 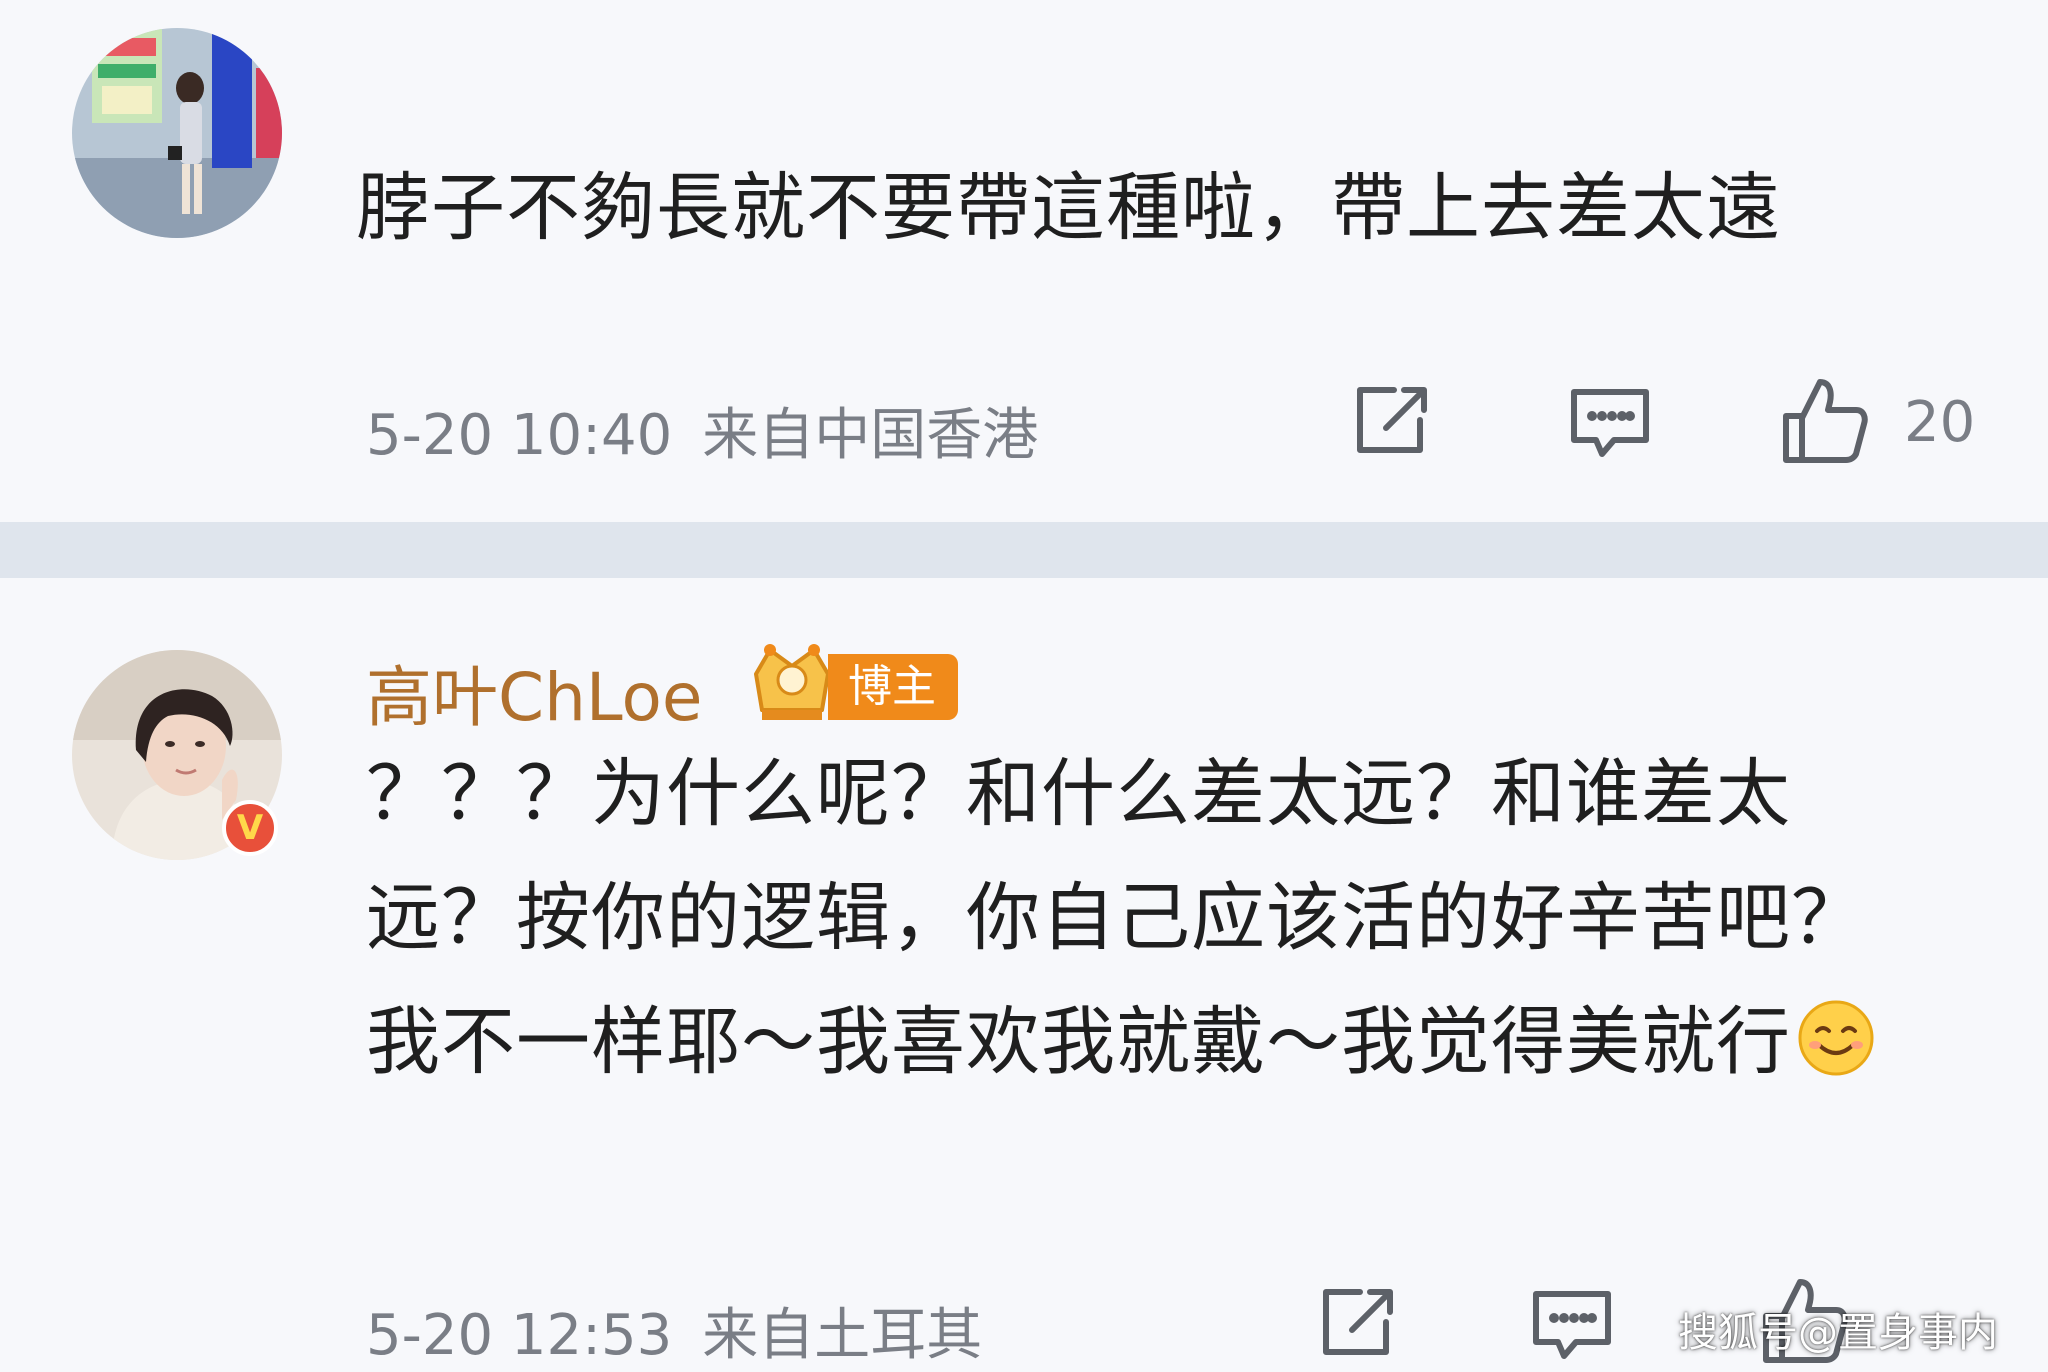 I want to click on comment-source: 来自土耳其, so click(x=842, y=1335).